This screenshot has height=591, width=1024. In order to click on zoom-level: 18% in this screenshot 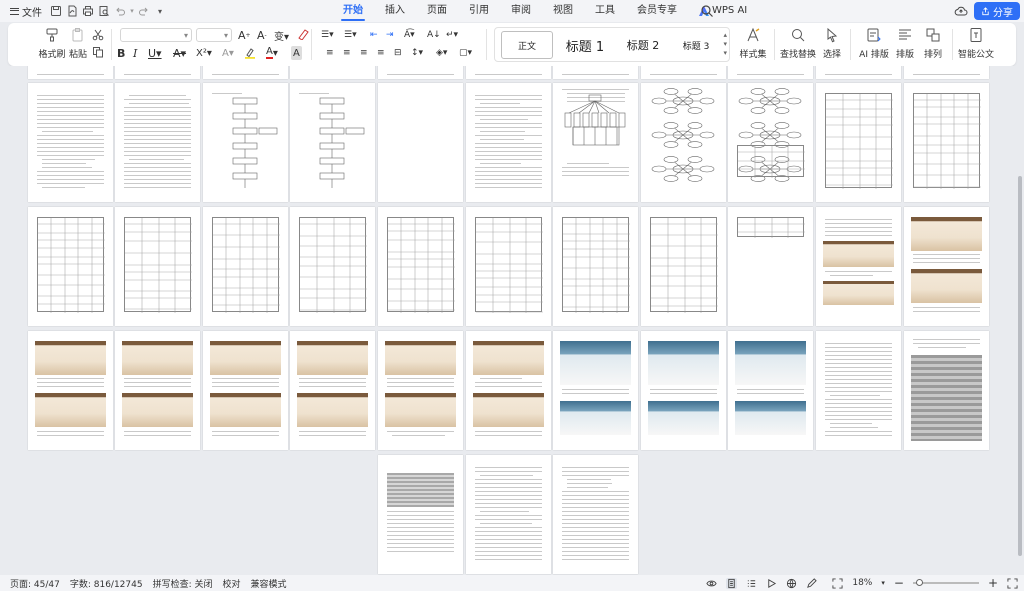, I will do `click(862, 583)`.